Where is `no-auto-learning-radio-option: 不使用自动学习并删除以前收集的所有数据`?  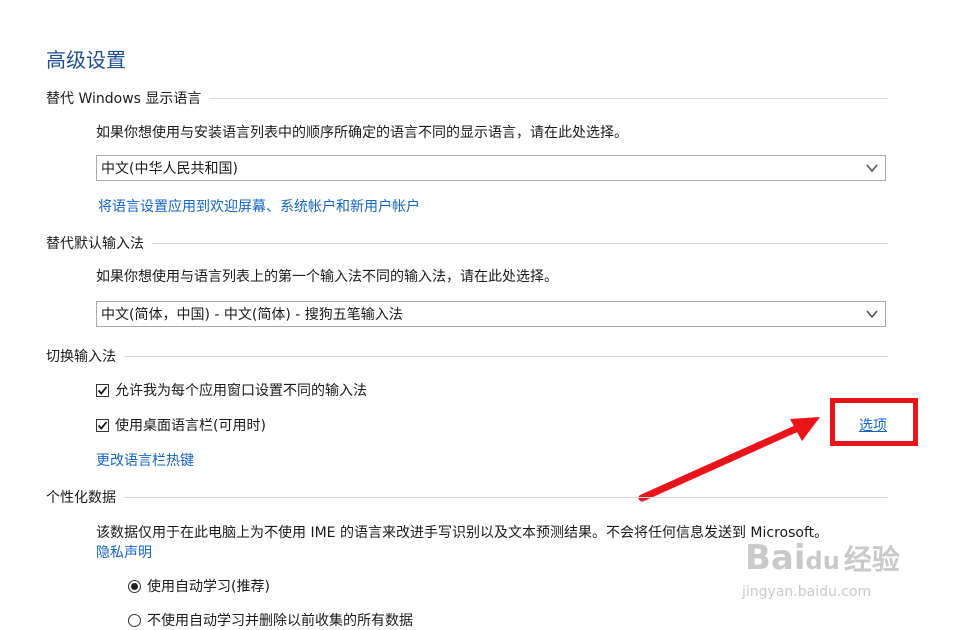 no-auto-learning-radio-option: 不使用自动学习并删除以前收集的所有数据 is located at coordinates (270, 620).